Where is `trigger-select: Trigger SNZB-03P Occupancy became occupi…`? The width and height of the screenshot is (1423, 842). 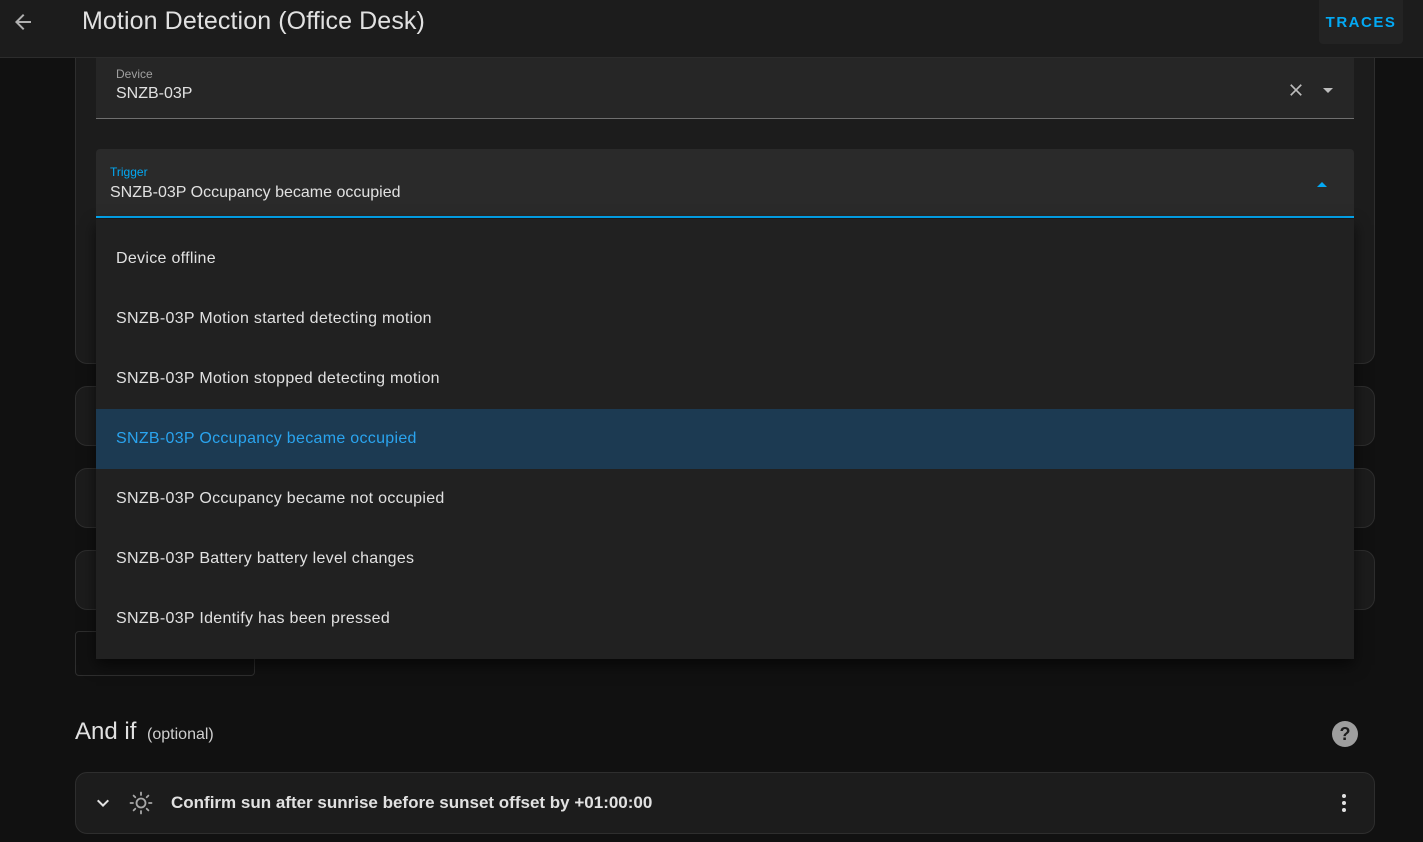 trigger-select: Trigger SNZB-03P Occupancy became occupi… is located at coordinates (725, 183).